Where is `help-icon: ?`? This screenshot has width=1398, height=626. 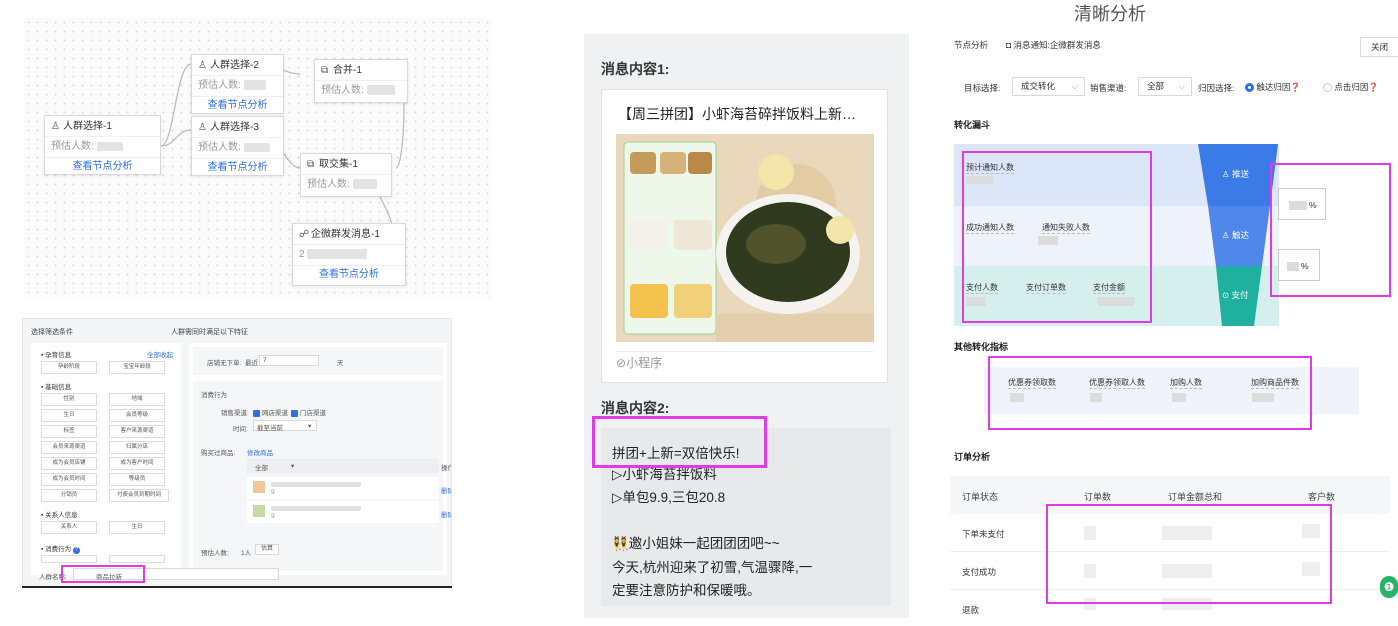
help-icon: ? is located at coordinates (76, 550).